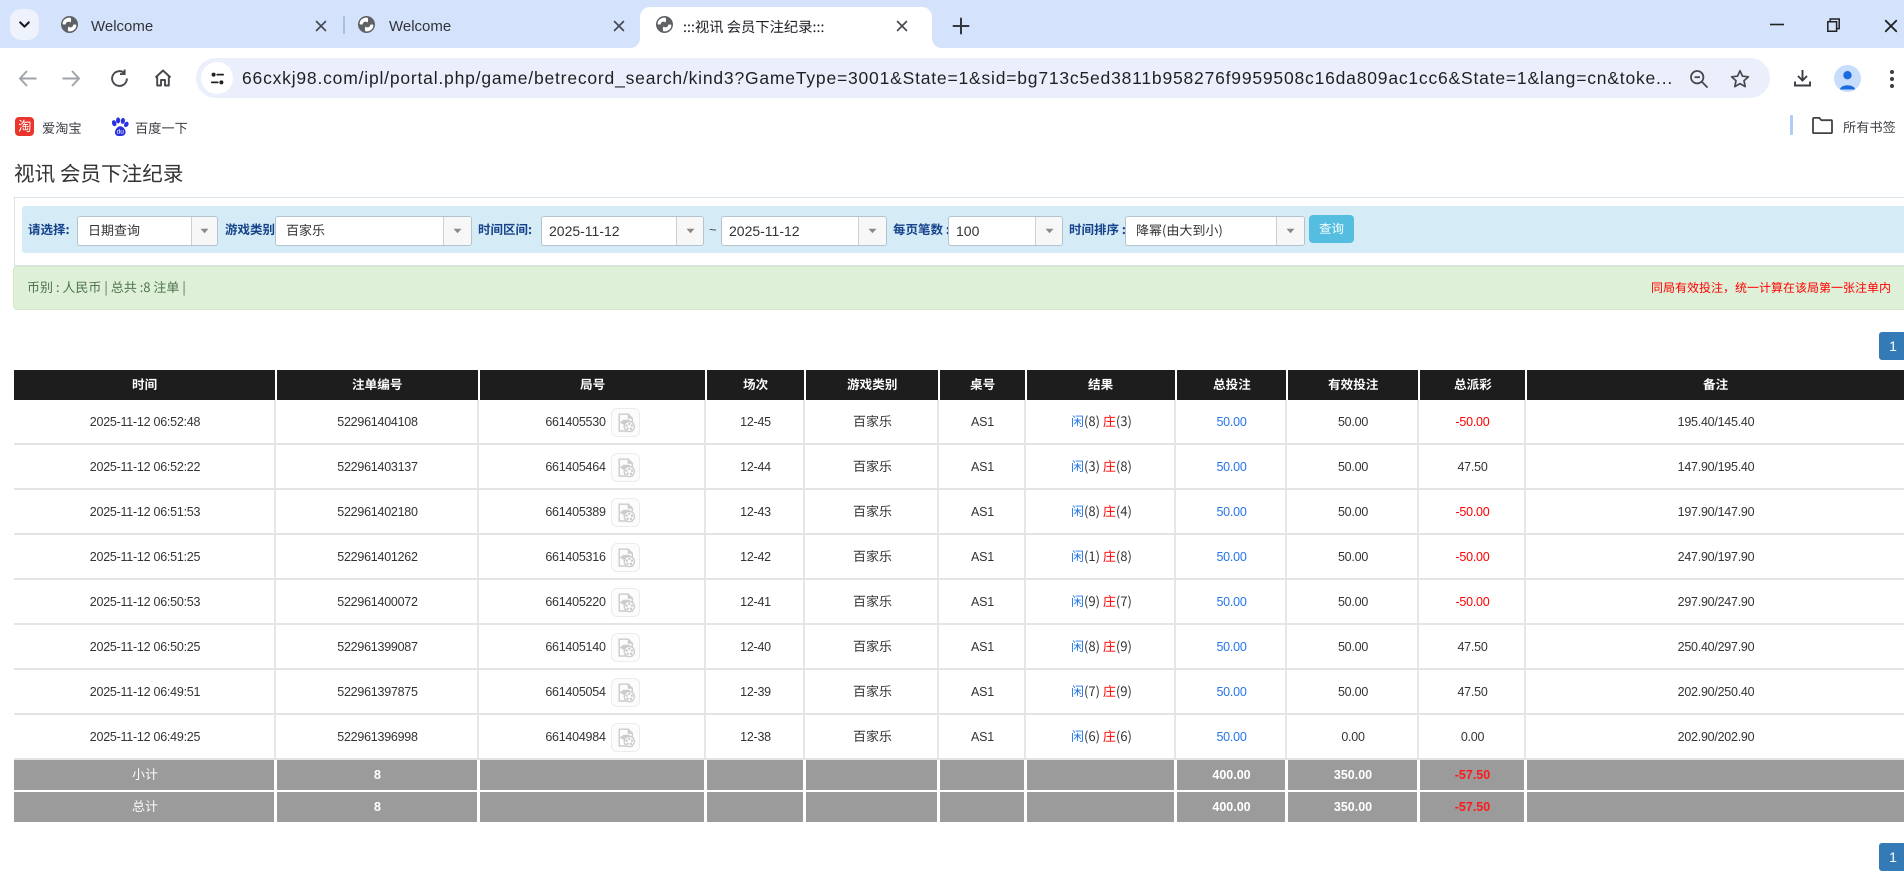  Describe the element at coordinates (121, 131) in the screenshot. I see `svg-text: du` at that location.